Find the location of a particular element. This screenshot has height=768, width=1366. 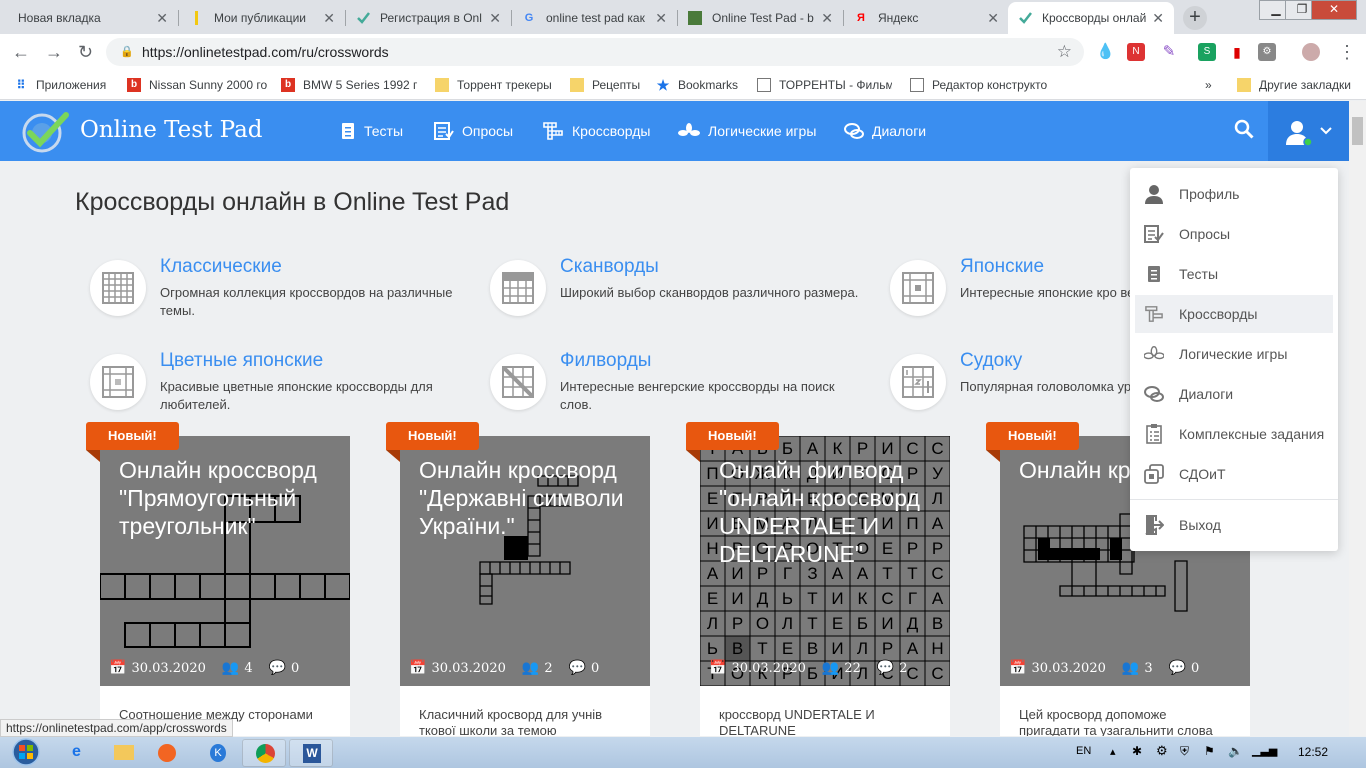

card-date: 30.03.2020 is located at coordinates (468, 668).